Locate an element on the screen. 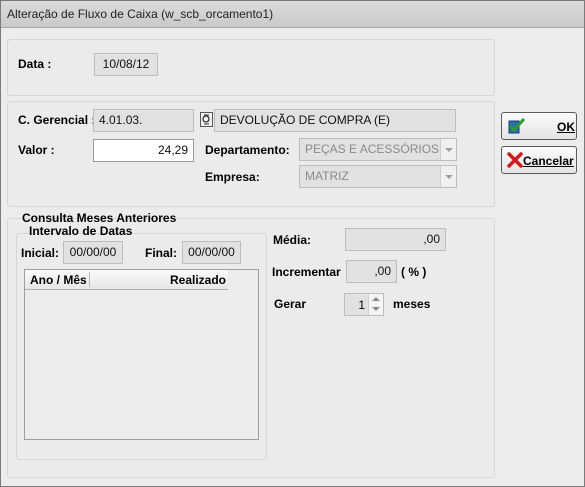  cancel-label: Cancelar is located at coordinates (548, 161).